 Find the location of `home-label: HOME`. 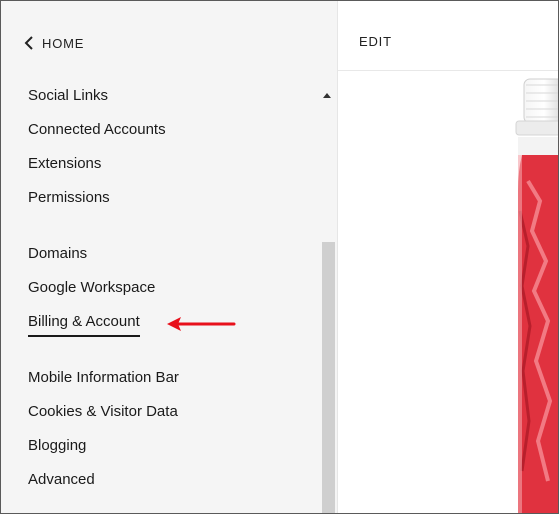

home-label: HOME is located at coordinates (63, 43).